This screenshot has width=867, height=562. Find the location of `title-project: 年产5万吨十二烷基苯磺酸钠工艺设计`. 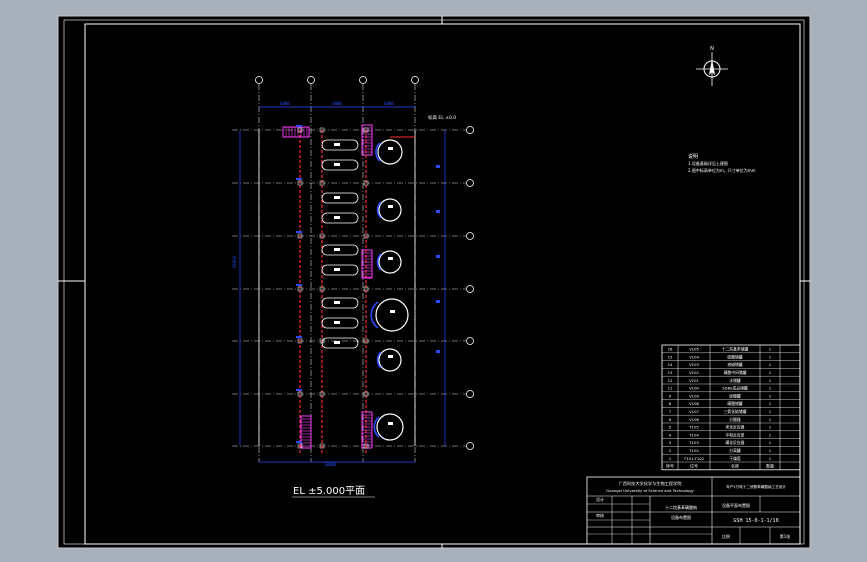

title-project: 年产5万吨十二烷基苯磺酸钠工艺设计 is located at coordinates (756, 486).